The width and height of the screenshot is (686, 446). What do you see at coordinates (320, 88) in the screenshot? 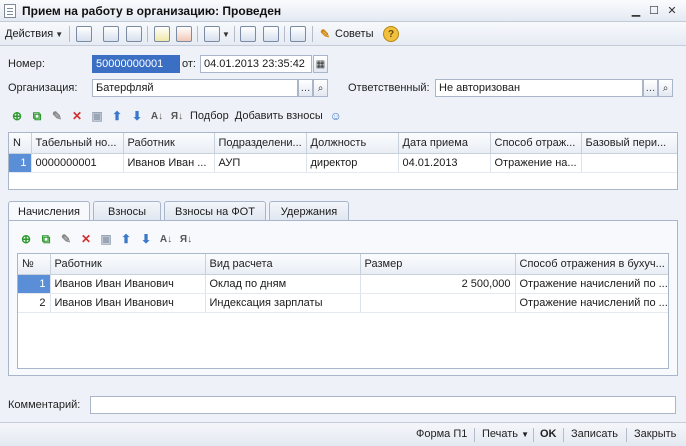
I see `organization-open-button: ⌕` at bounding box center [320, 88].